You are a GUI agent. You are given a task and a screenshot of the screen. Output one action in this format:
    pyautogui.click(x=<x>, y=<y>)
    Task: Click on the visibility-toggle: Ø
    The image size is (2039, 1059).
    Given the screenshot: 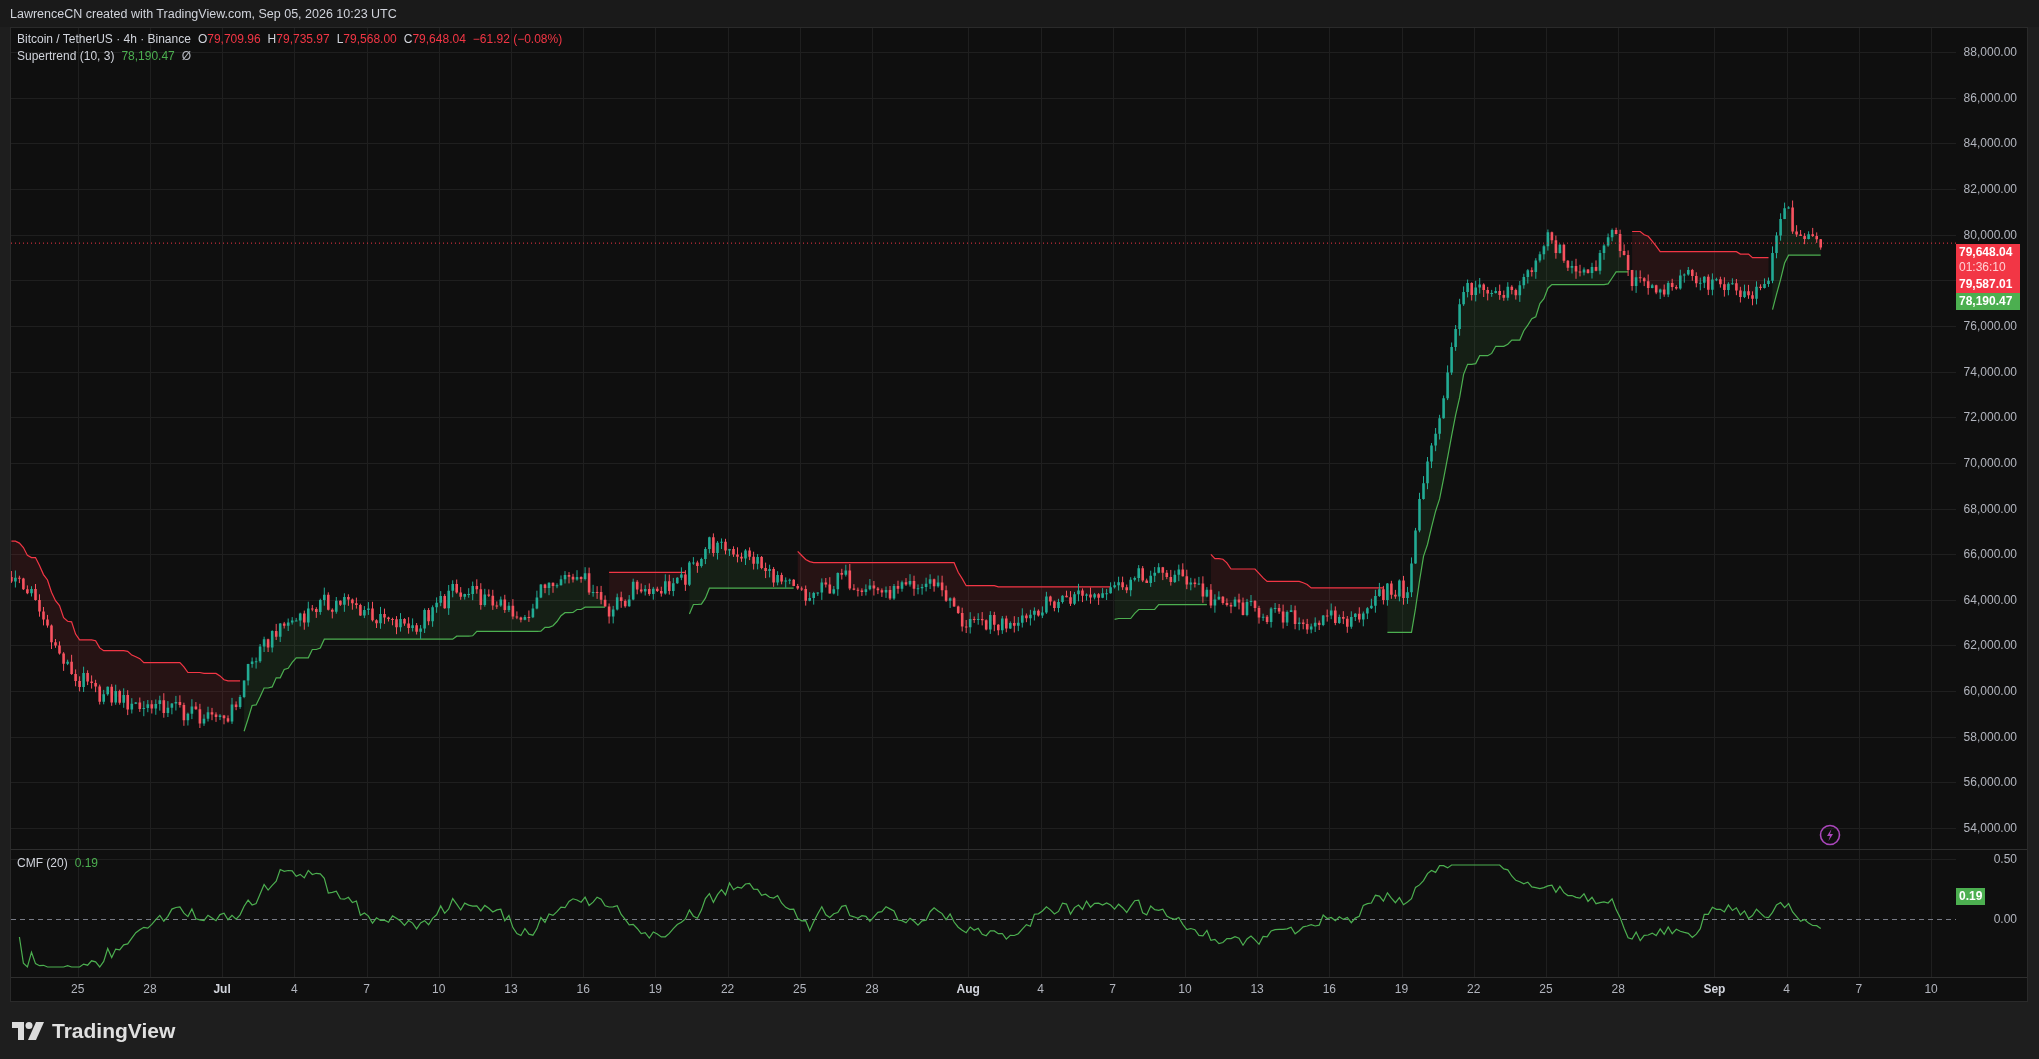 What is the action you would take?
    pyautogui.click(x=186, y=56)
    